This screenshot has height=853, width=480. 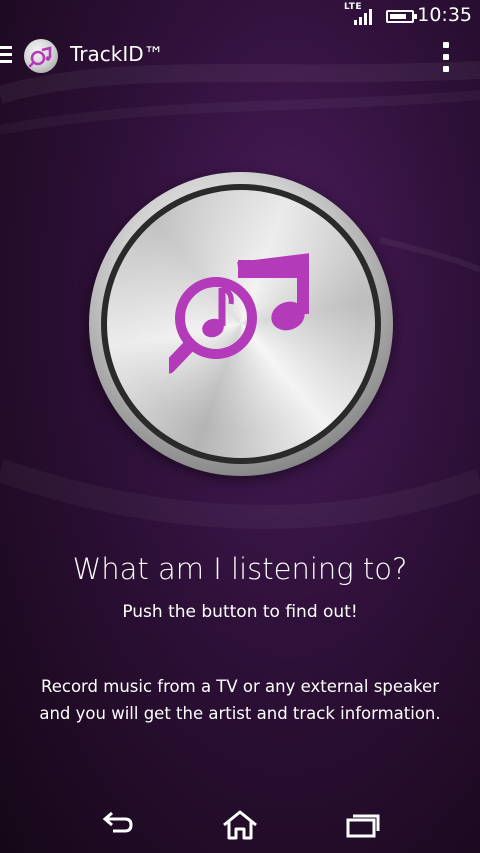 What do you see at coordinates (446, 57) in the screenshot?
I see `overflow-menu-icon` at bounding box center [446, 57].